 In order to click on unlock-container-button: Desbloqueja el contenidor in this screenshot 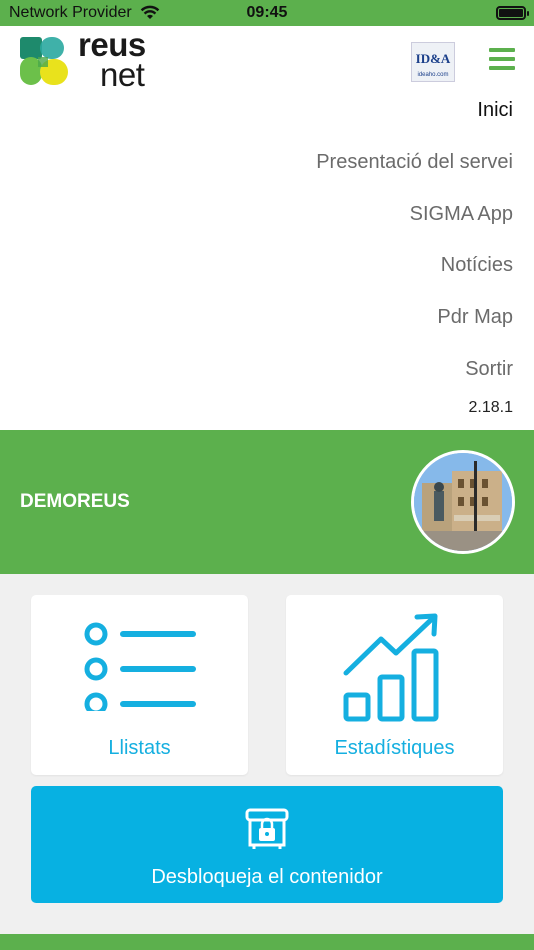, I will do `click(267, 844)`.